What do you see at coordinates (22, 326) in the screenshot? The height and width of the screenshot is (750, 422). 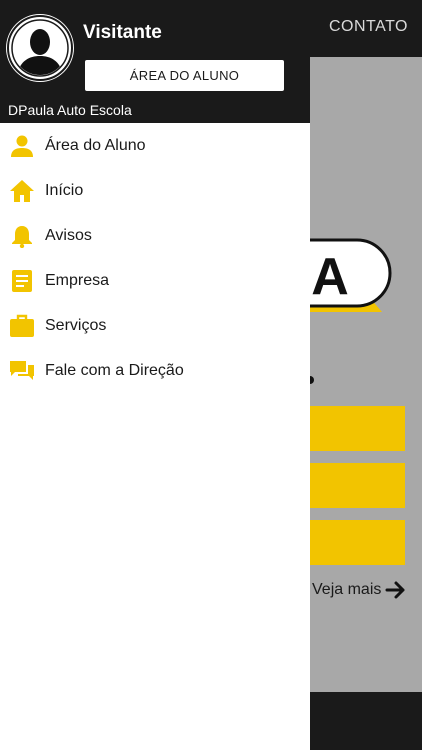 I see `briefcase-icon` at bounding box center [22, 326].